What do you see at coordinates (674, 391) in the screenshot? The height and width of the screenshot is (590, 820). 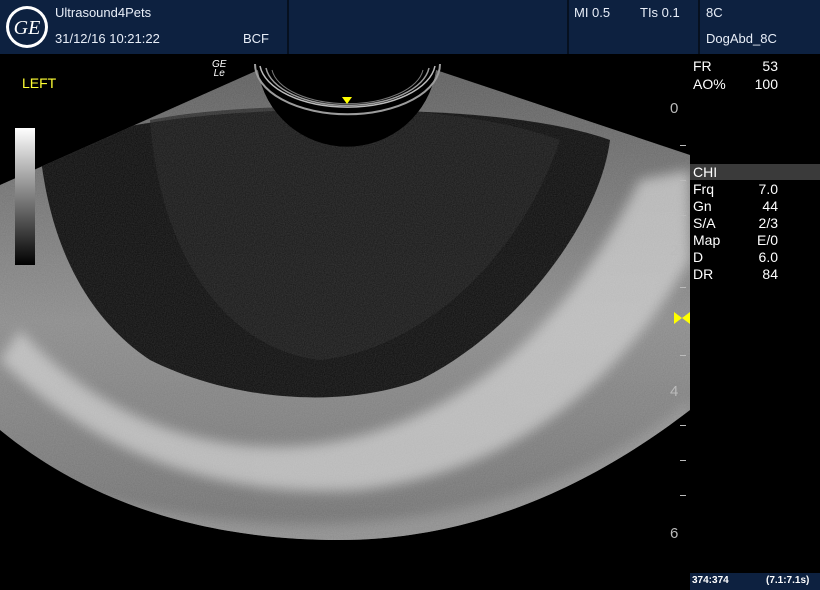 I see `depth-label: 4` at bounding box center [674, 391].